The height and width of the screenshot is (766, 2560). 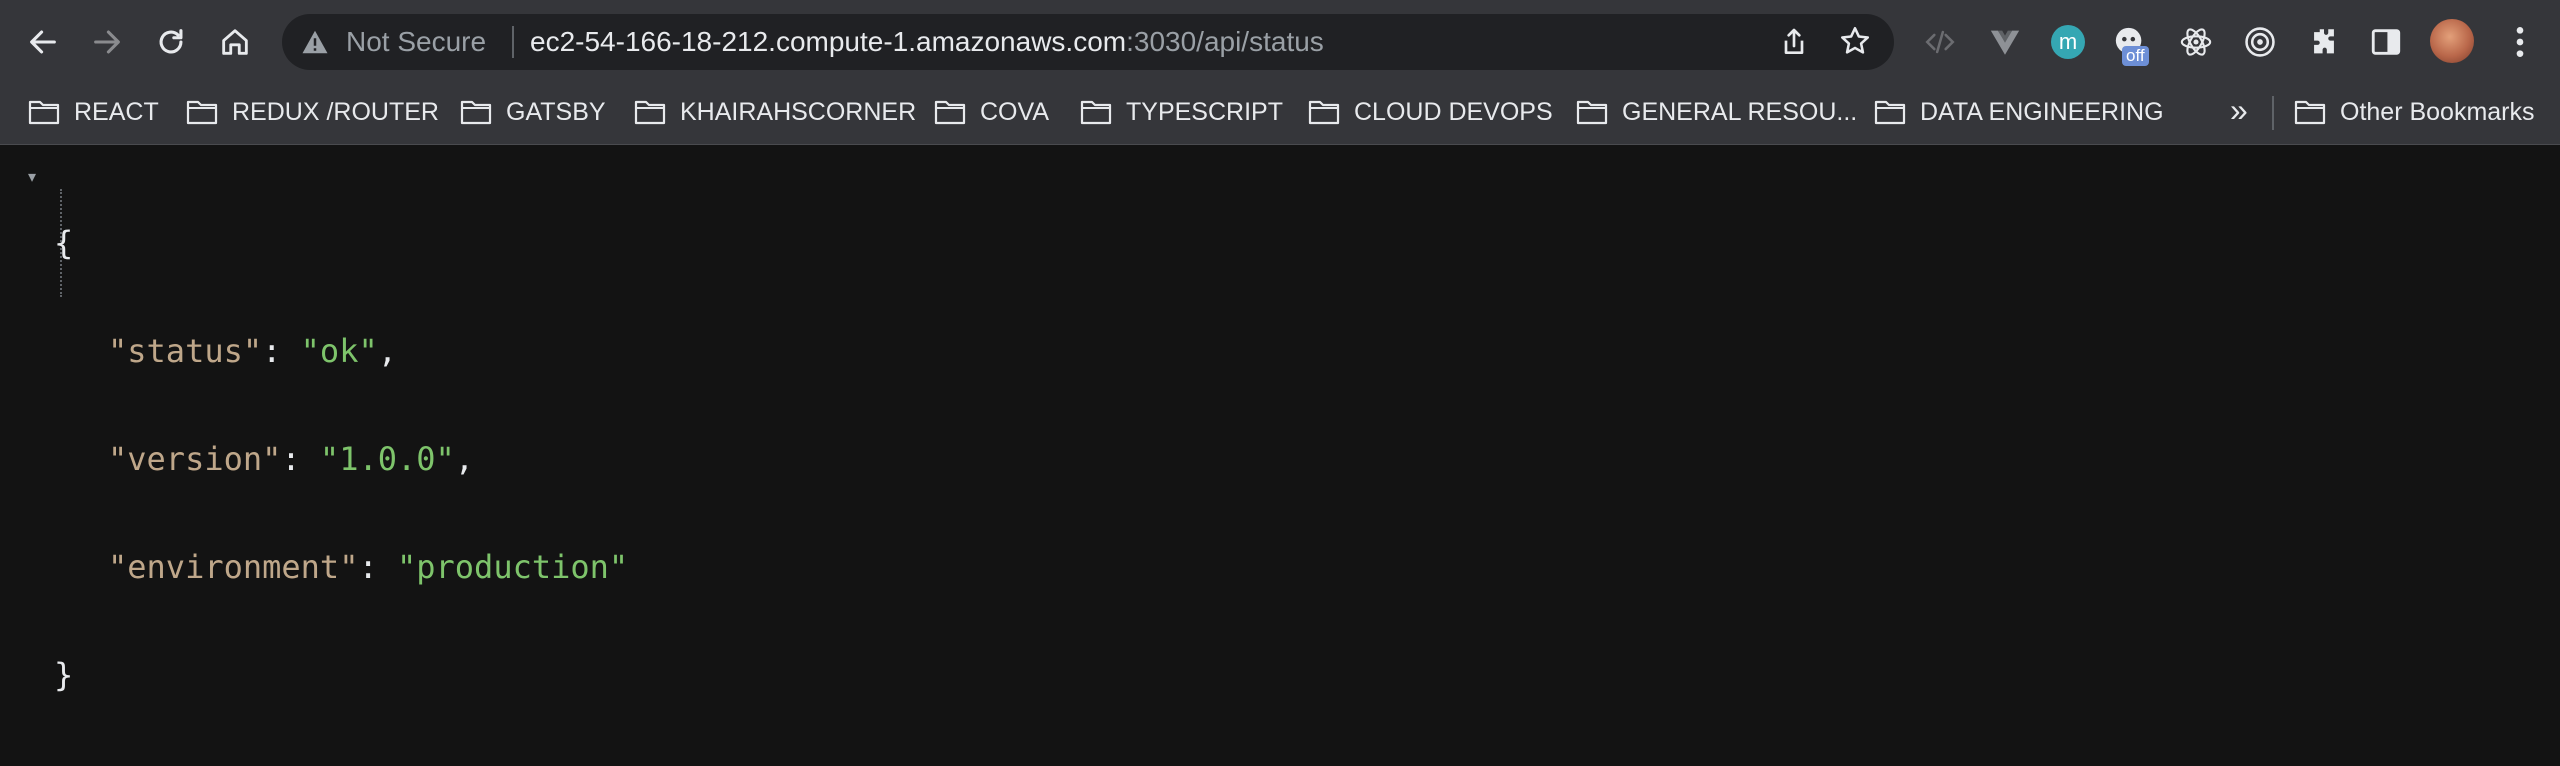 I want to click on json-value: 1.0.0, so click(x=387, y=459).